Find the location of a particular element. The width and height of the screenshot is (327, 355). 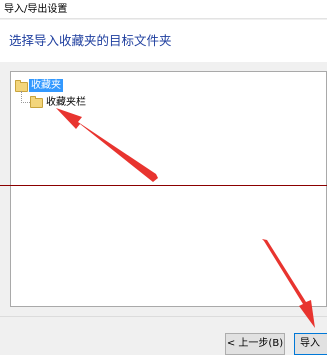

footer-divider is located at coordinates (163, 316).